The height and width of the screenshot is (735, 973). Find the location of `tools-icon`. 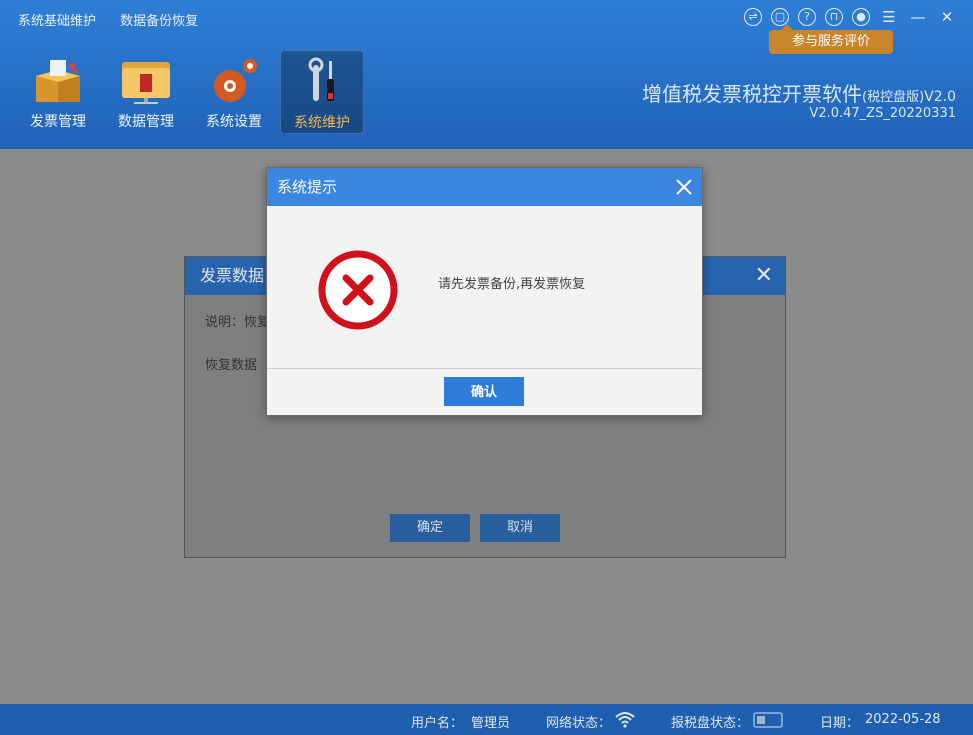

tools-icon is located at coordinates (321, 79).